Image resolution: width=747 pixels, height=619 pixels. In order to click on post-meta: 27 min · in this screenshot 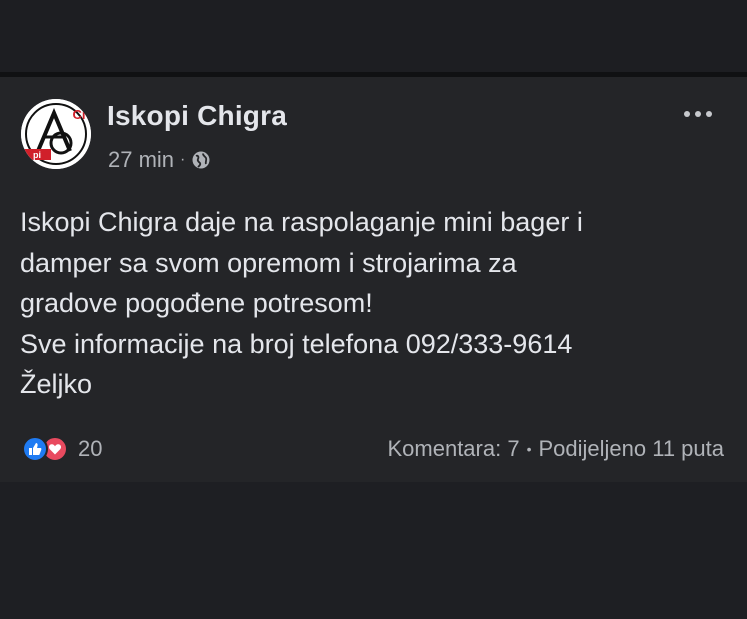, I will do `click(159, 160)`.